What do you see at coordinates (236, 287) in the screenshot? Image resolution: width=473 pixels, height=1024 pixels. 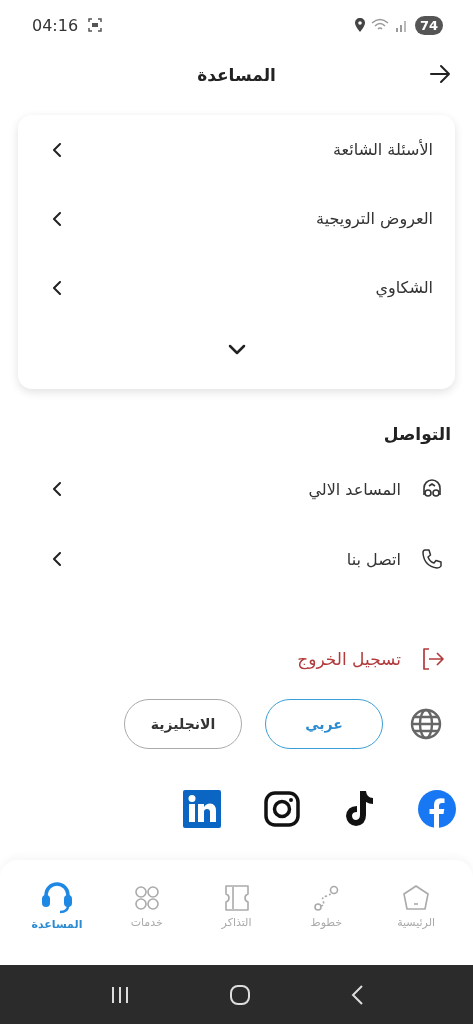 I see `menu-item: الشكاوي` at bounding box center [236, 287].